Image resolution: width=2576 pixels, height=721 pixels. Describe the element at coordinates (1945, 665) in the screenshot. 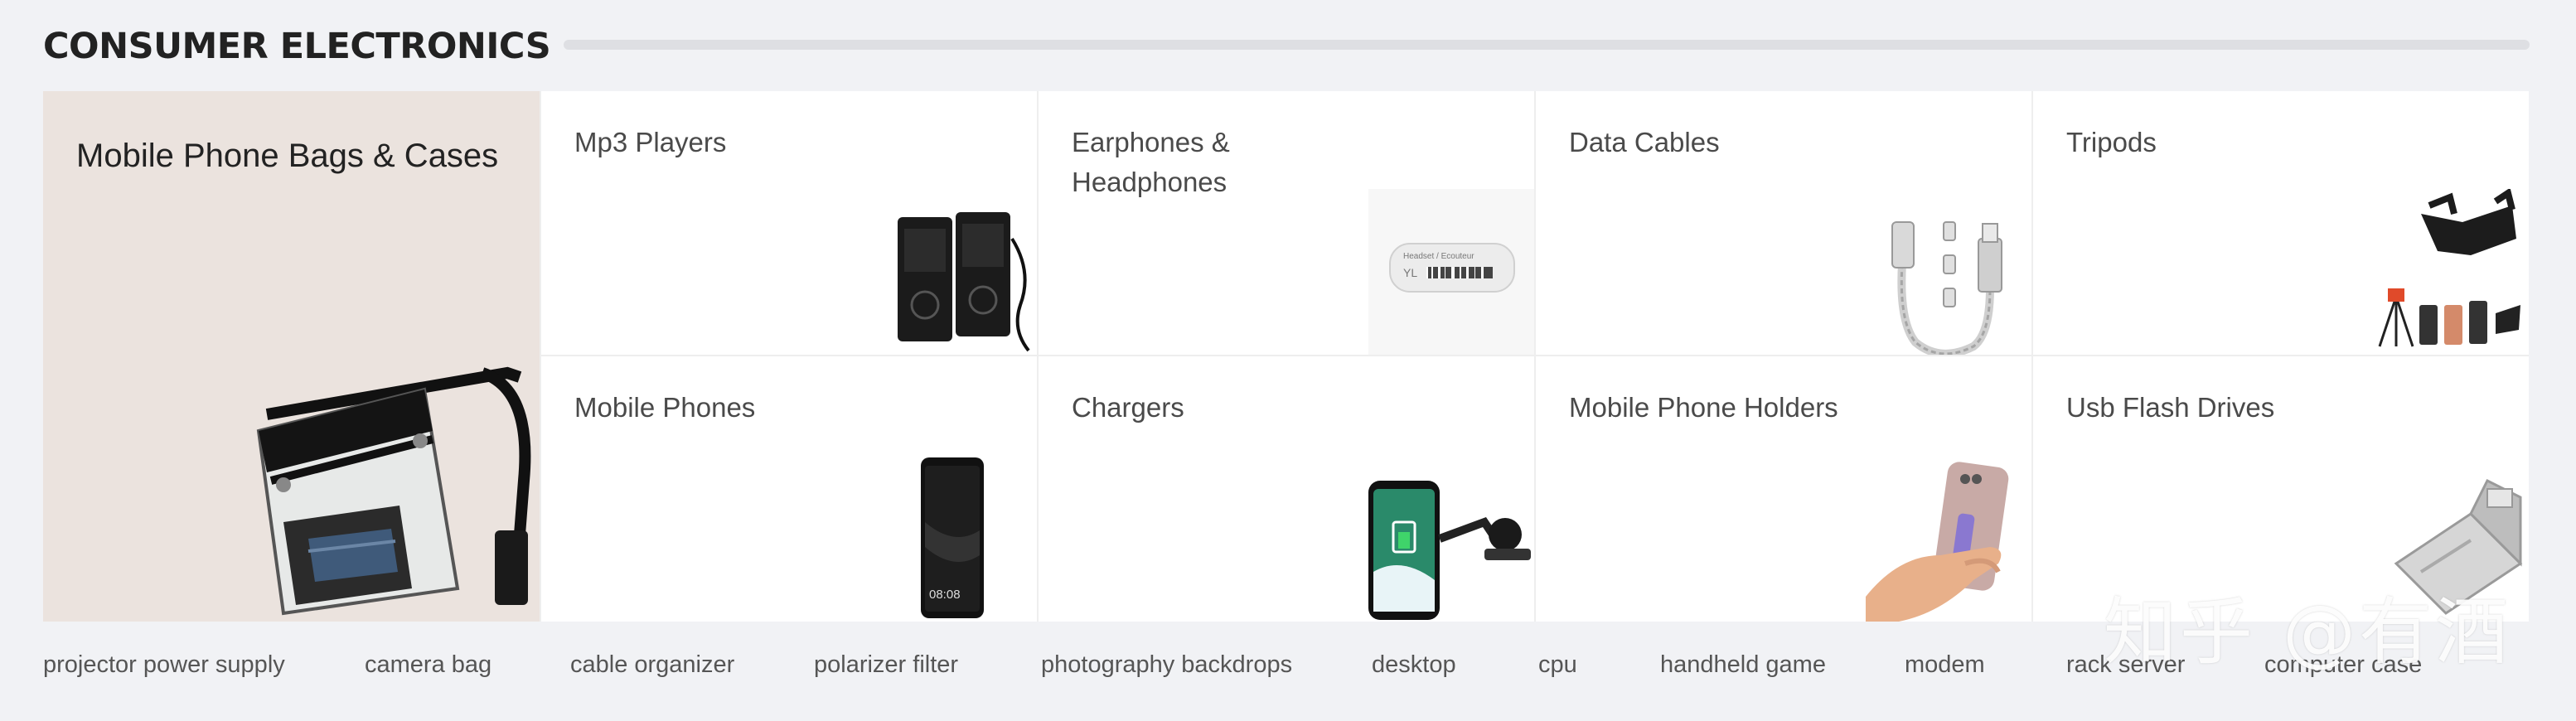

I see `tag-link: modem` at that location.